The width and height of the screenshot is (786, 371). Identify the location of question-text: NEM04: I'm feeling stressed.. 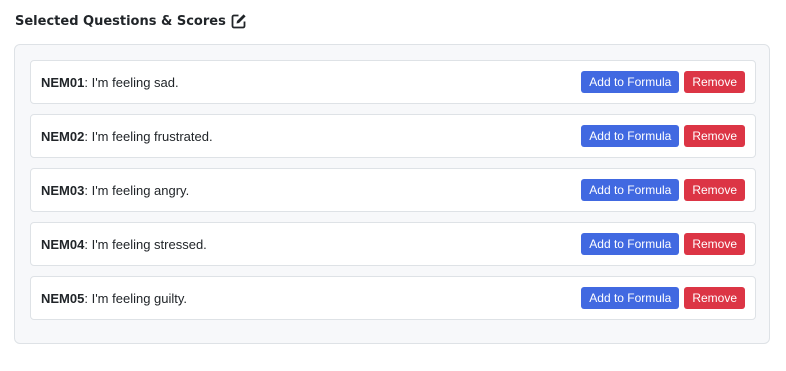
(124, 244).